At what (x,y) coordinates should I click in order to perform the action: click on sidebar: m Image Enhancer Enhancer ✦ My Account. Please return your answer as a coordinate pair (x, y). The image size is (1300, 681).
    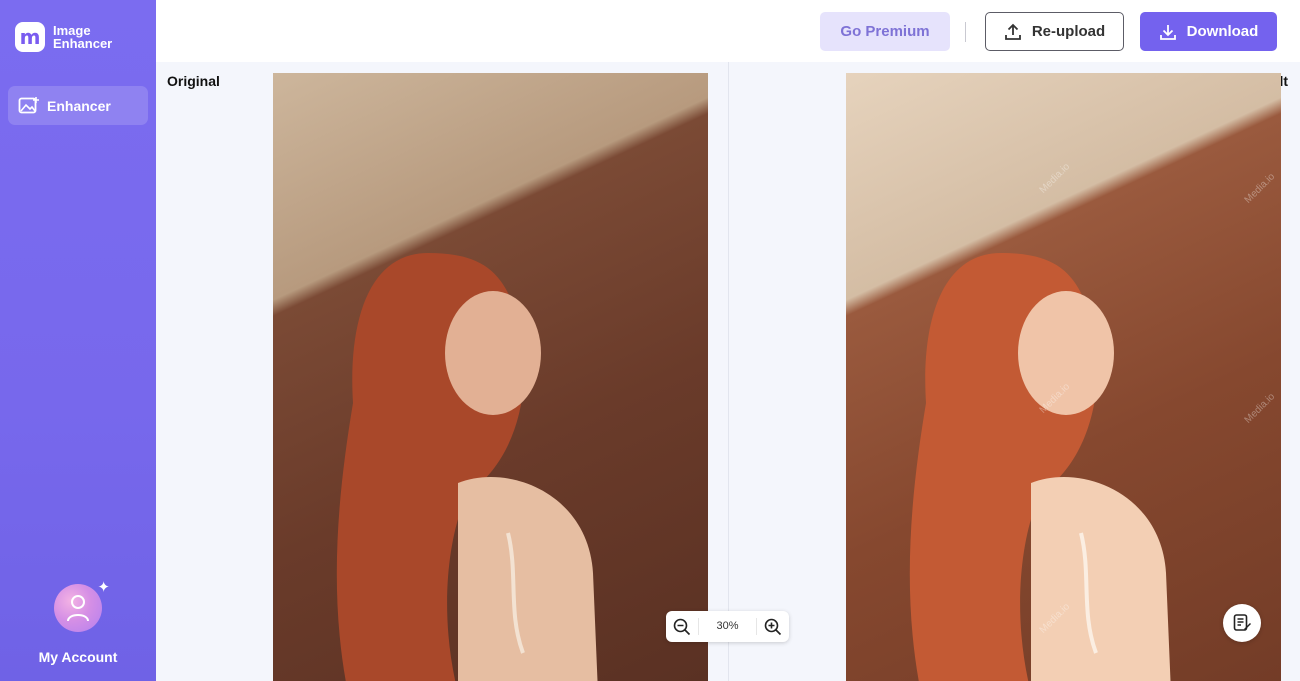
    Looking at the image, I should click on (78, 340).